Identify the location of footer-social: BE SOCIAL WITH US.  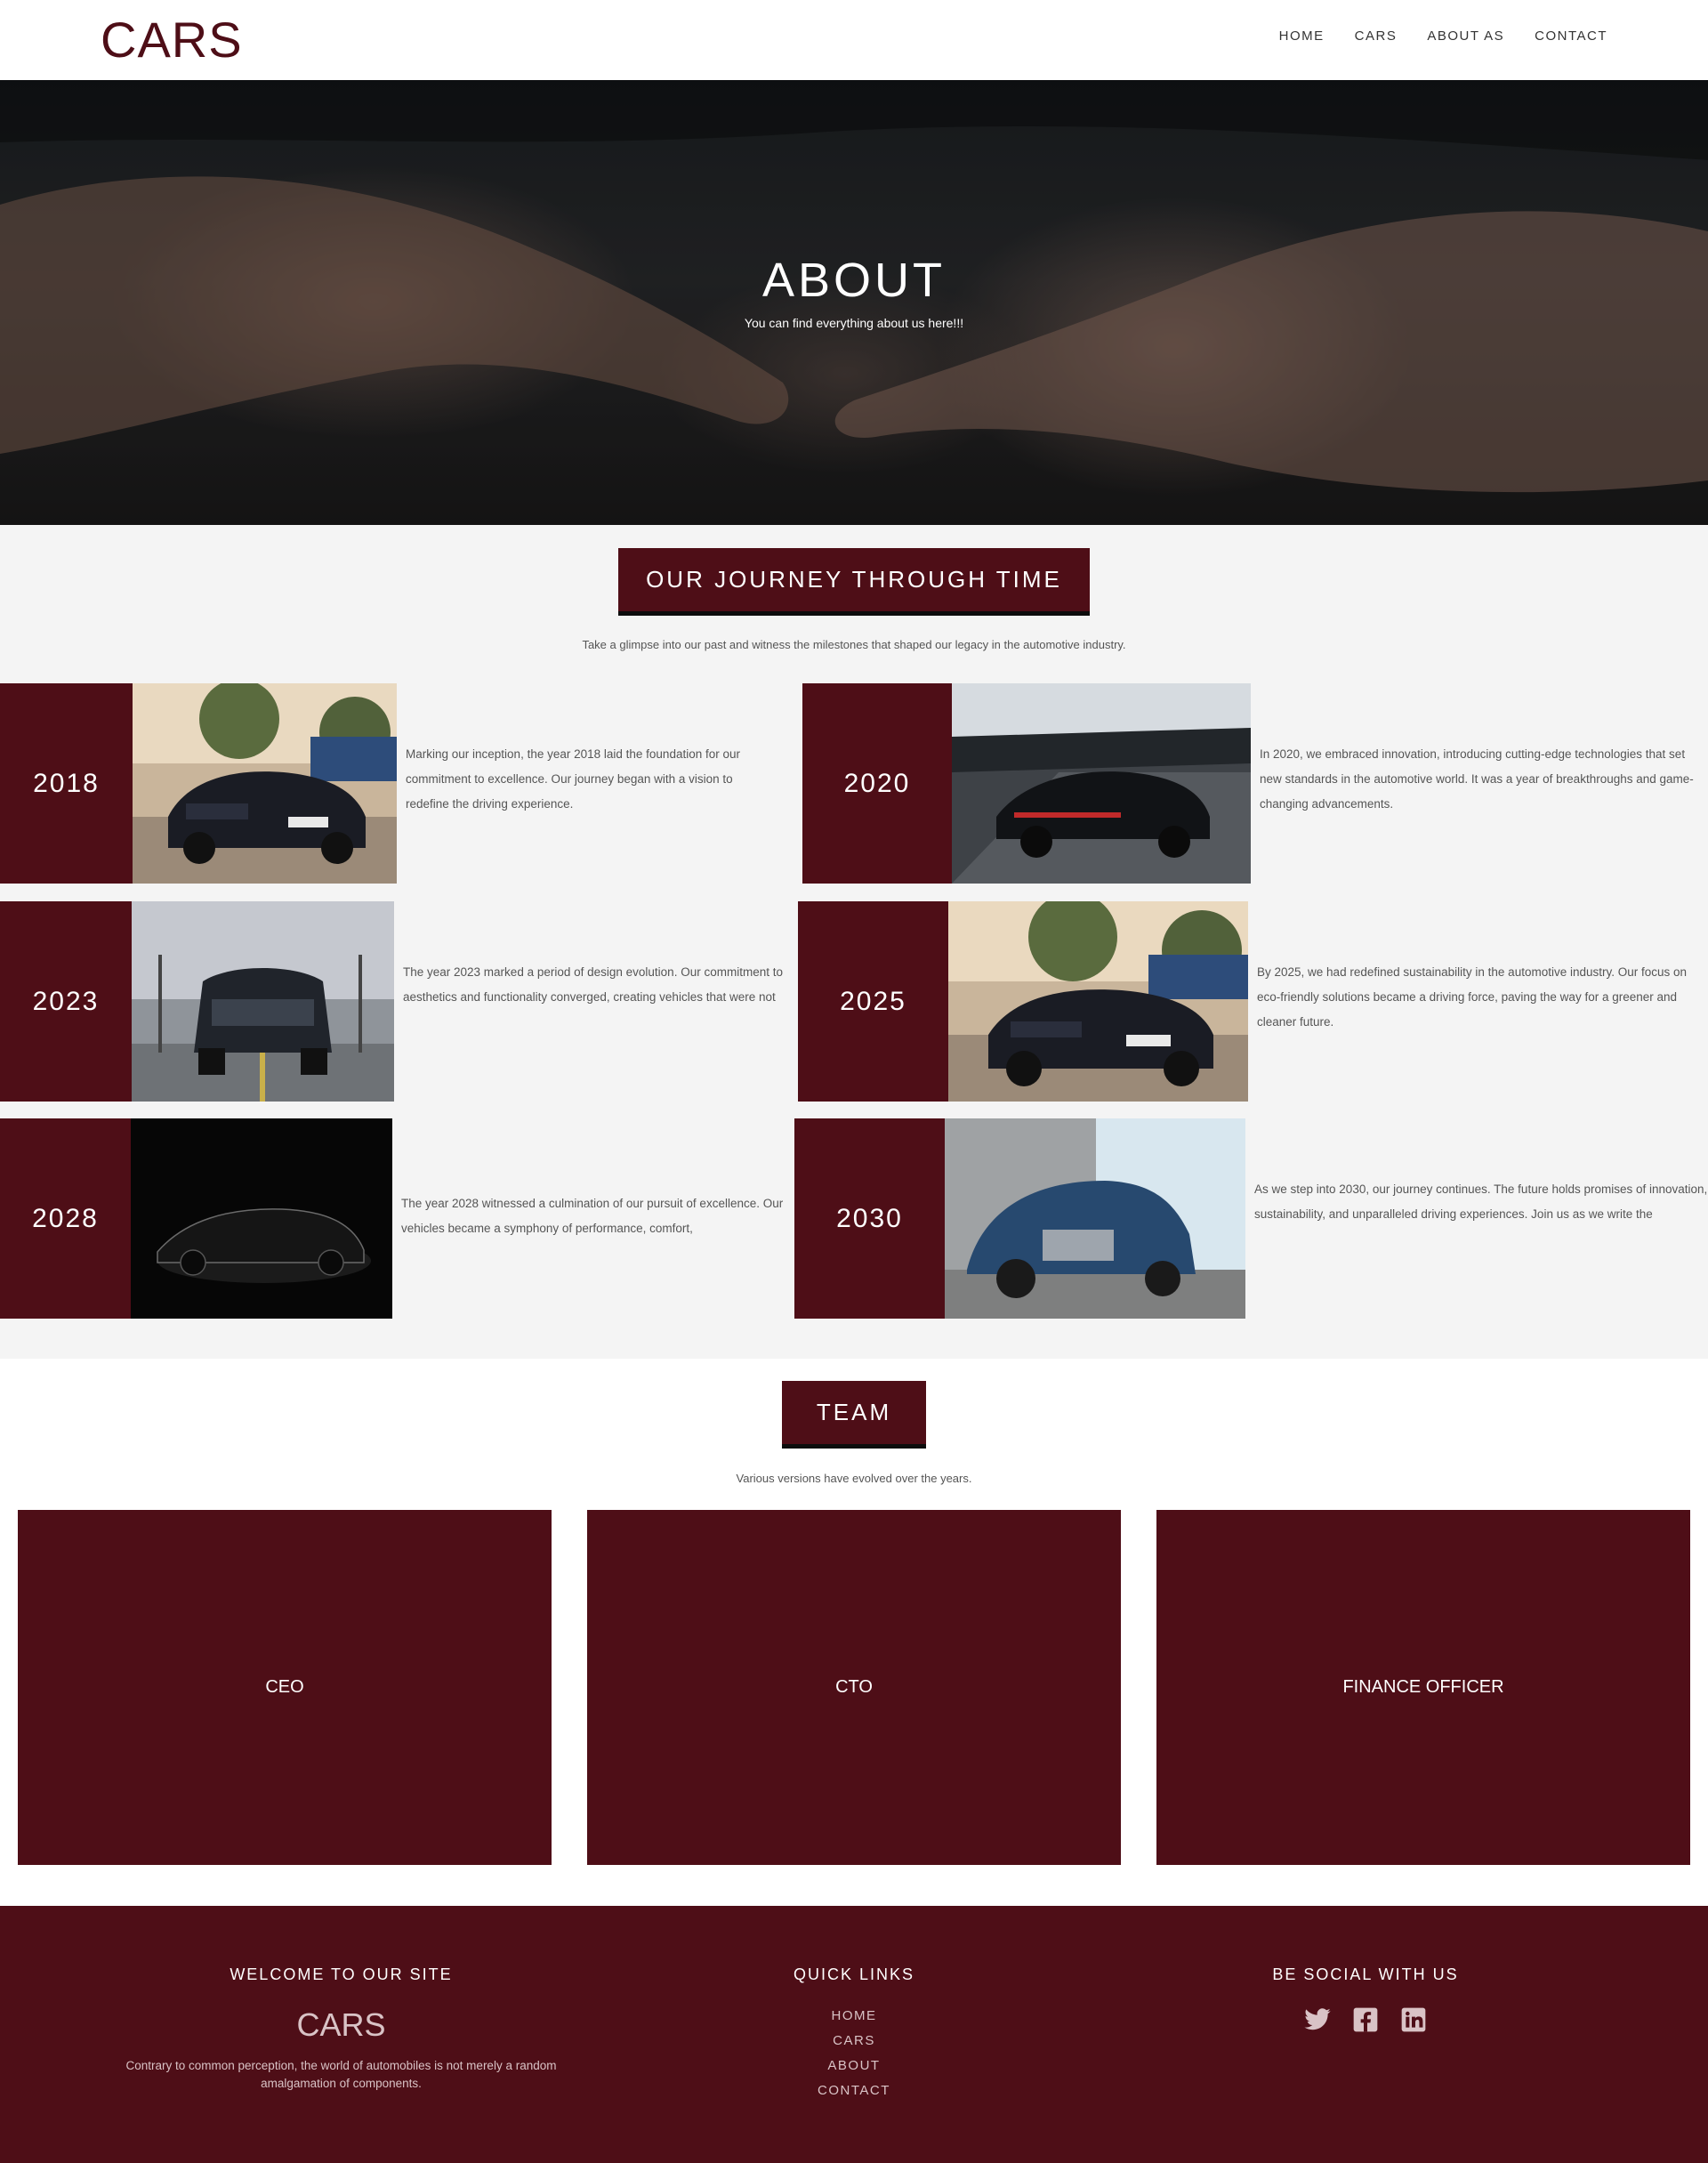
(1365, 1999).